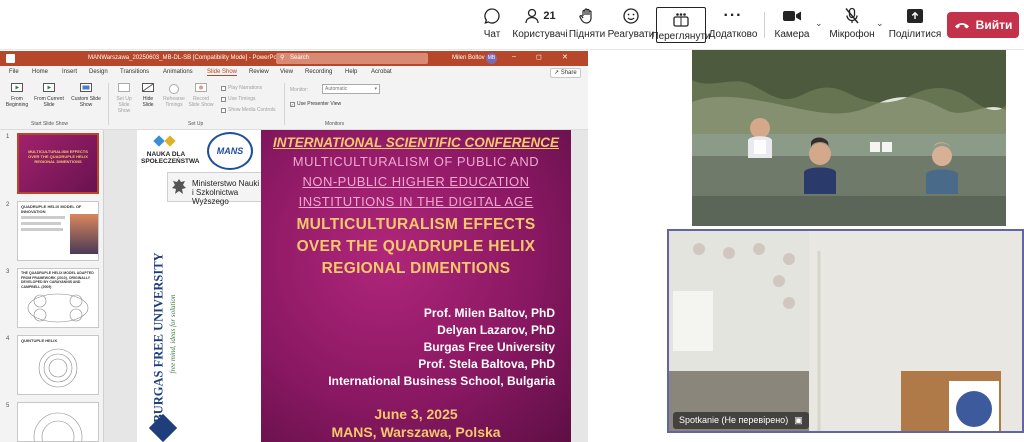  I want to click on quintuple-diagram-icon, so click(58, 368).